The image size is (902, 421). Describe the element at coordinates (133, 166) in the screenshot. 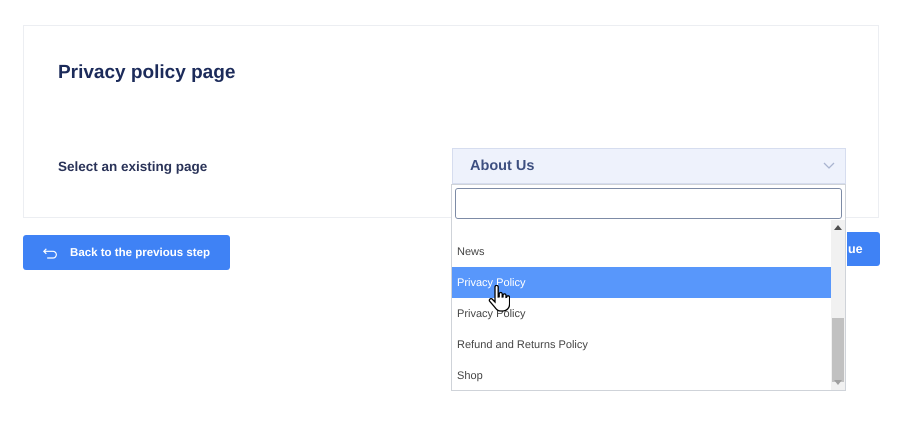

I see `field-label: Select an existing page` at that location.